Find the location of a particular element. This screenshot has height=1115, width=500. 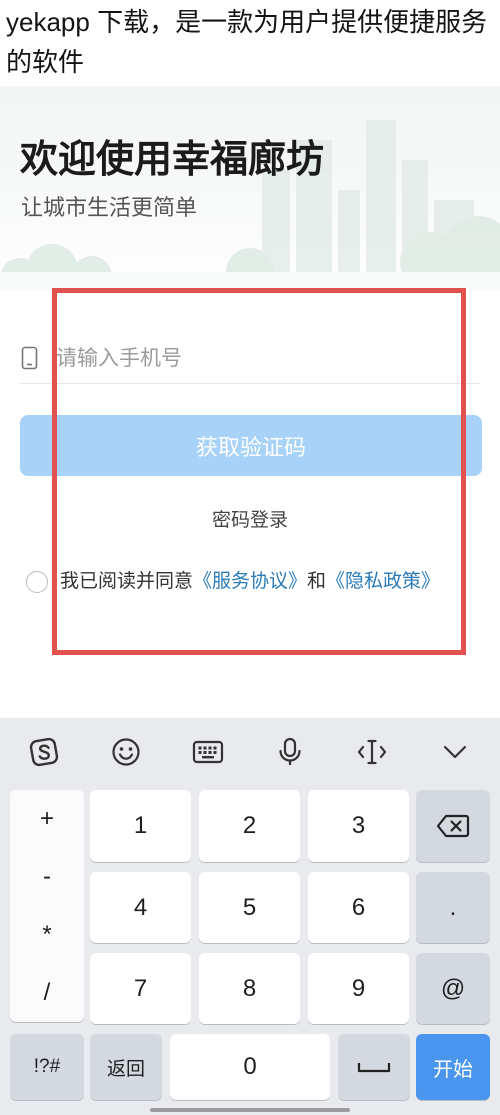

microphone-icon is located at coordinates (290, 752).